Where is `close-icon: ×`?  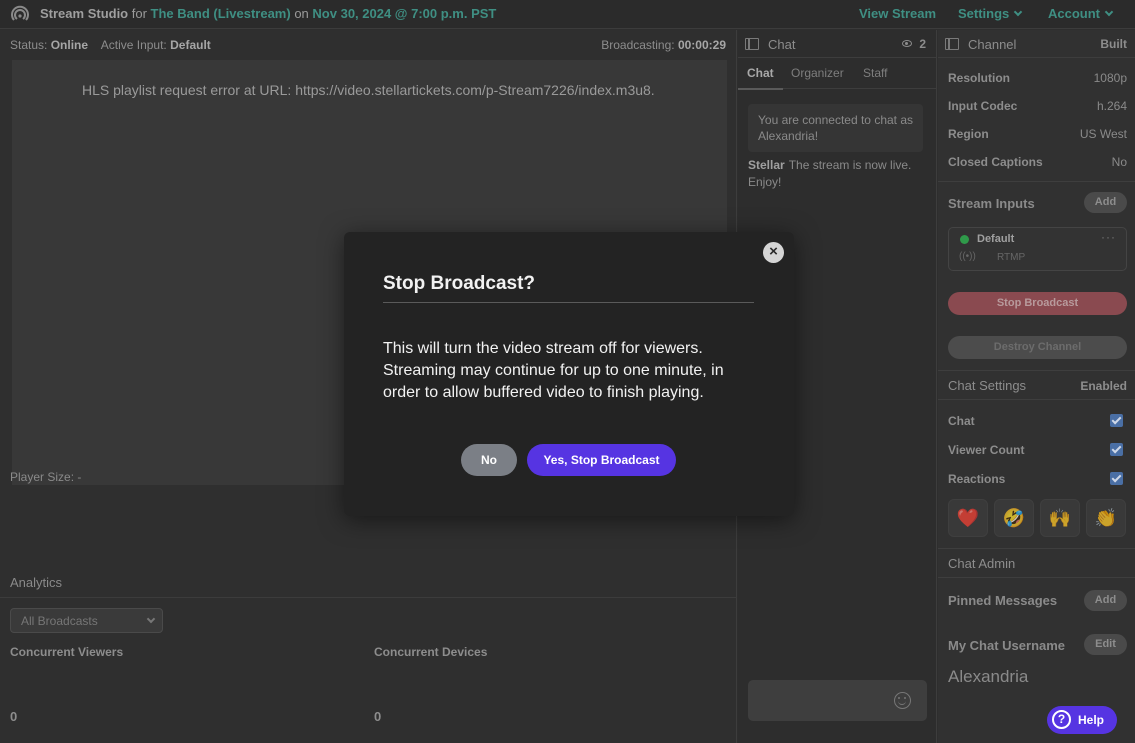 close-icon: × is located at coordinates (773, 252).